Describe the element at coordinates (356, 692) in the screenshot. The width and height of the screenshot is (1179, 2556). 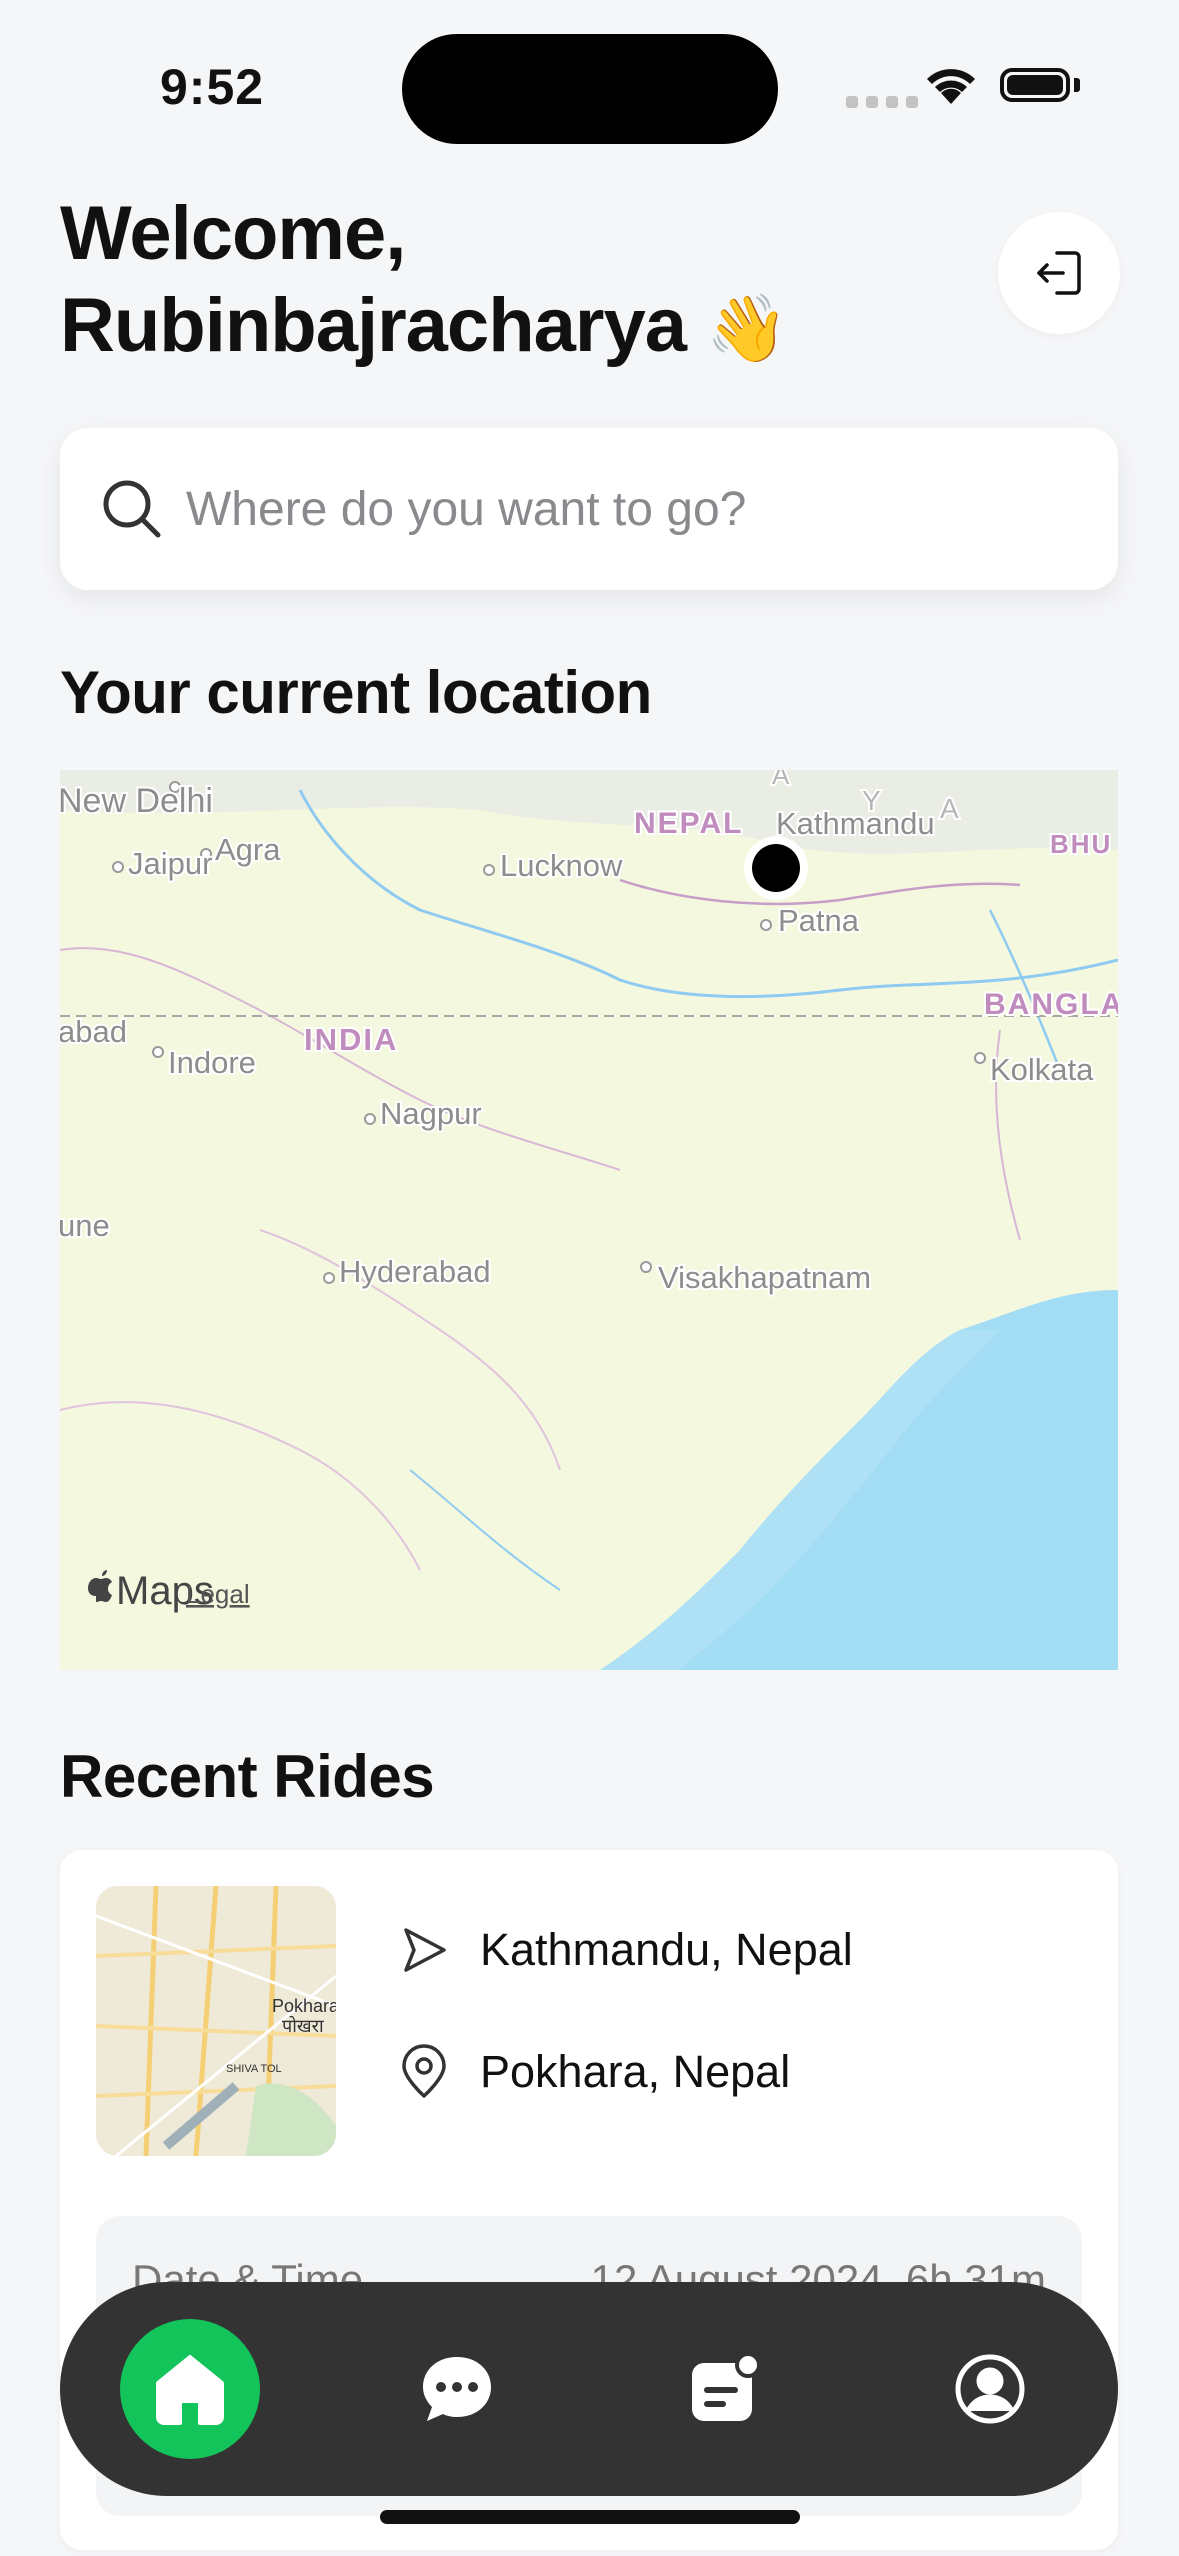
I see `current-location-title: Your current location` at that location.